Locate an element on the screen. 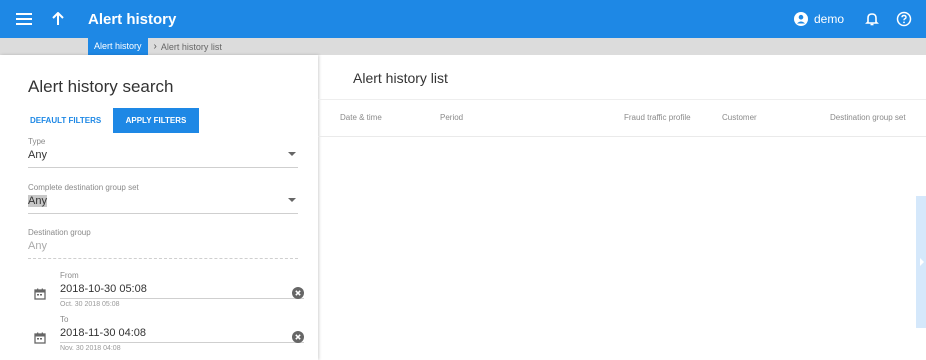 Image resolution: width=926 pixels, height=360 pixels. list-title: Alert history list is located at coordinates (400, 78).